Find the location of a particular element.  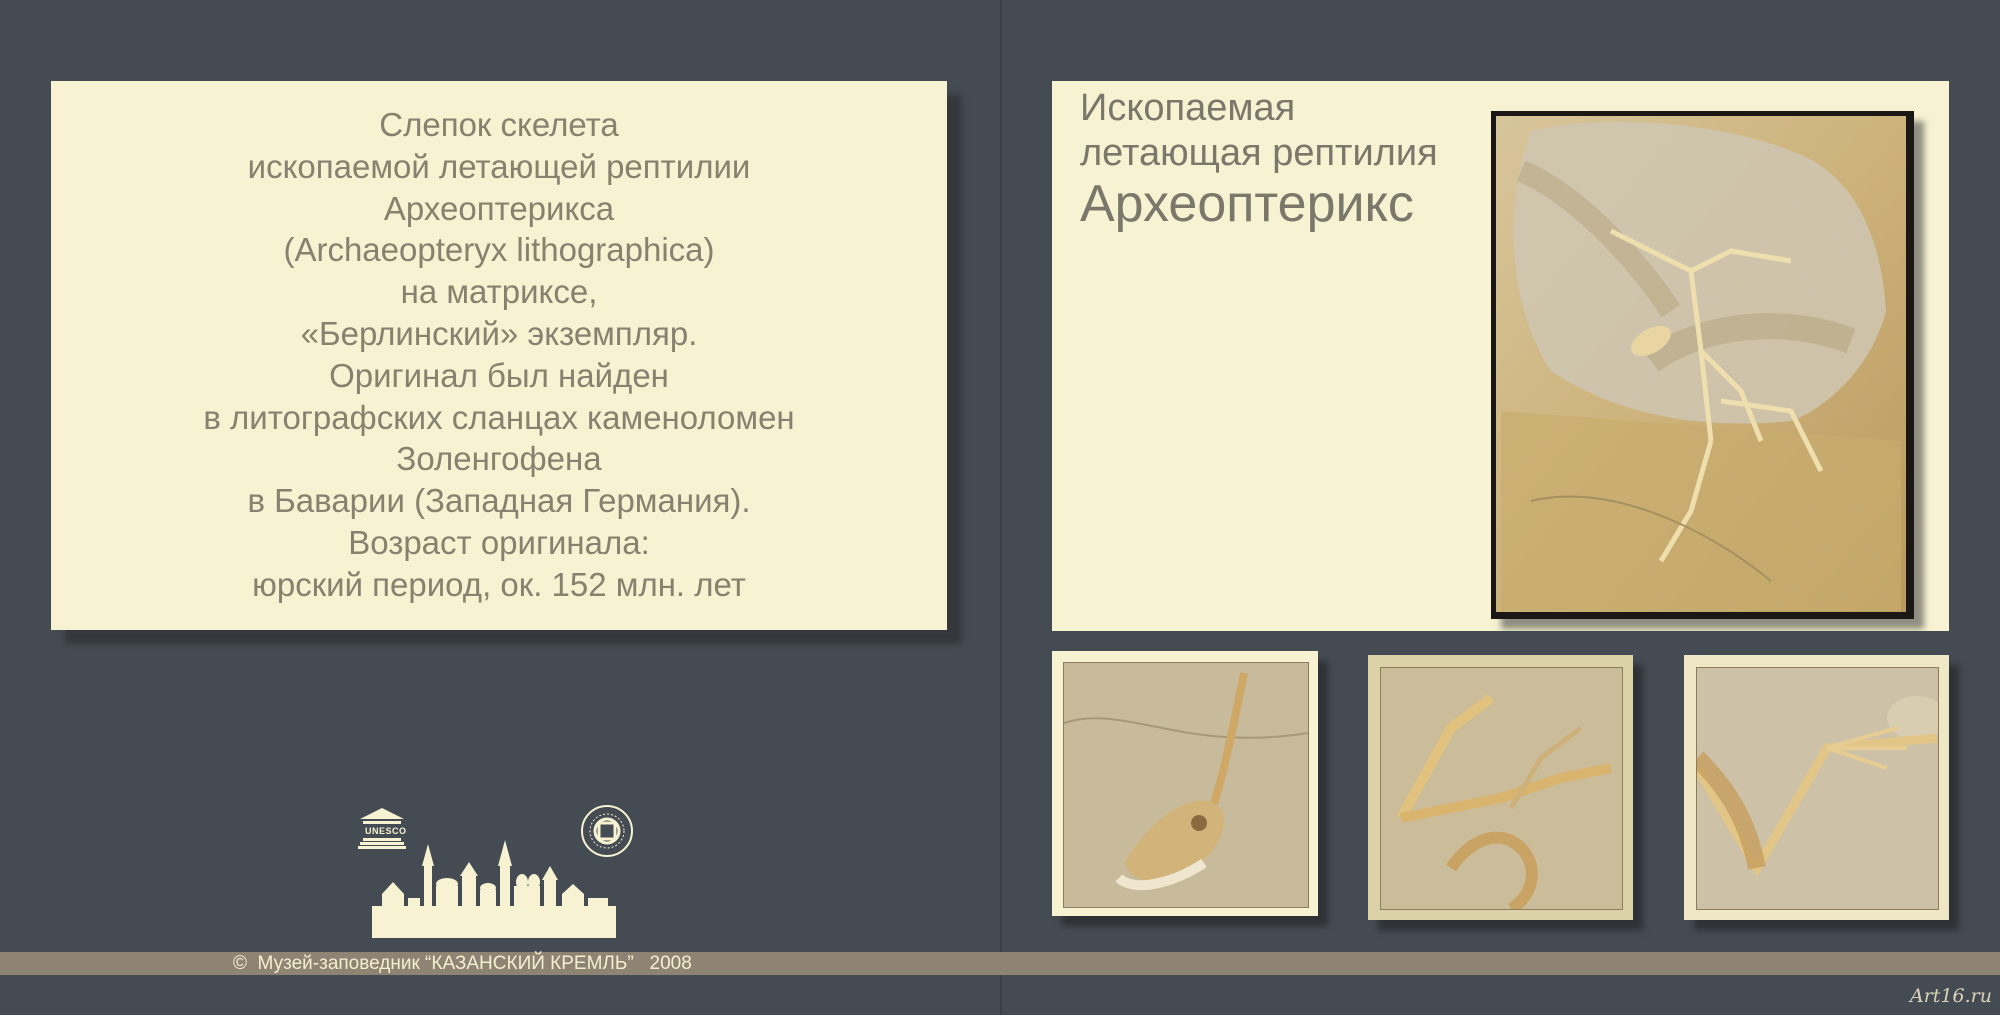

description-line: «Берлинский» экземпляр. is located at coordinates (499, 333).